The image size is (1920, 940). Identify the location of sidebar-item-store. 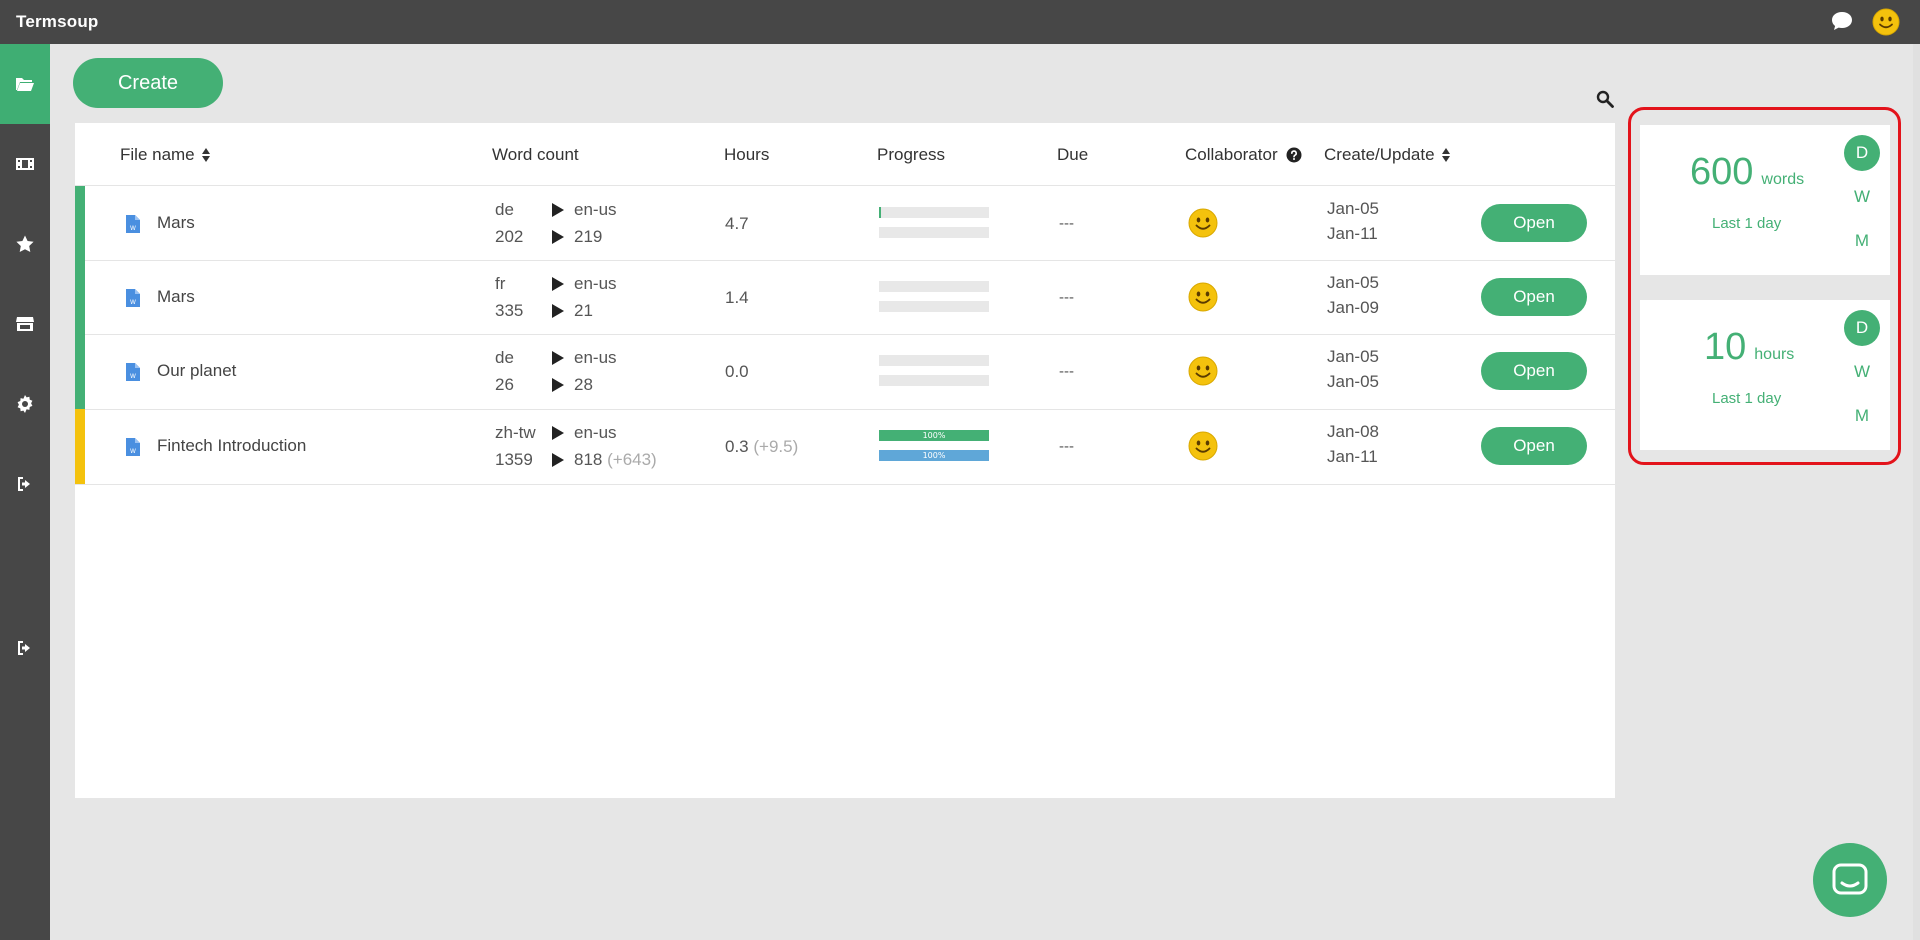
(25, 324).